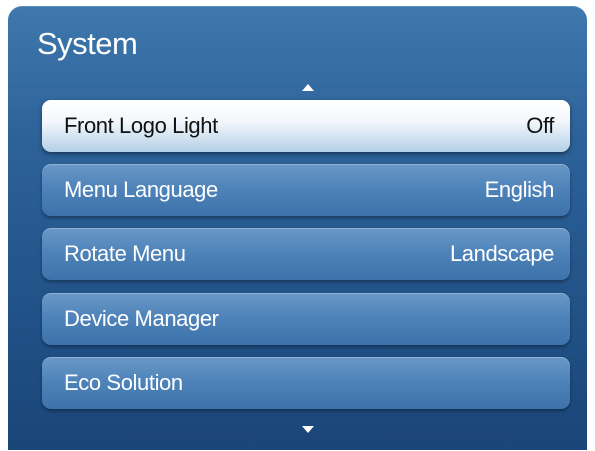 This screenshot has width=595, height=451. Describe the element at coordinates (123, 382) in the screenshot. I see `menu-item-label: Eco Solution` at that location.